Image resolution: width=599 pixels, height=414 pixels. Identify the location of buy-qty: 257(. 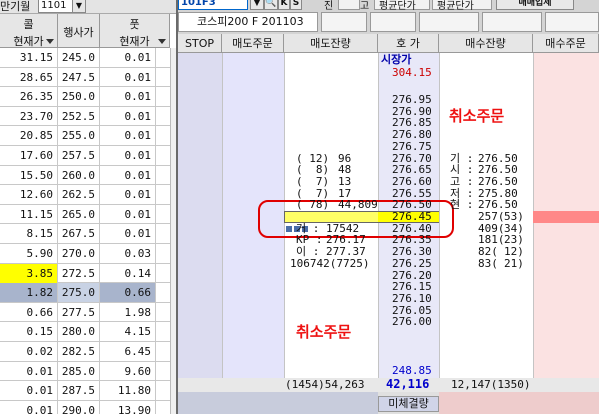
(491, 216).